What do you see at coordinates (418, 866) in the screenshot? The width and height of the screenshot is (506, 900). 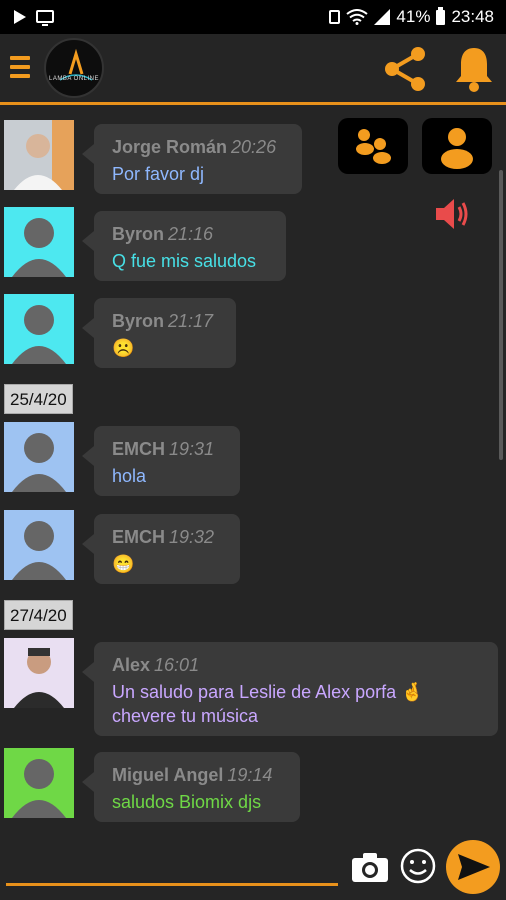 I see `emoji-icon` at bounding box center [418, 866].